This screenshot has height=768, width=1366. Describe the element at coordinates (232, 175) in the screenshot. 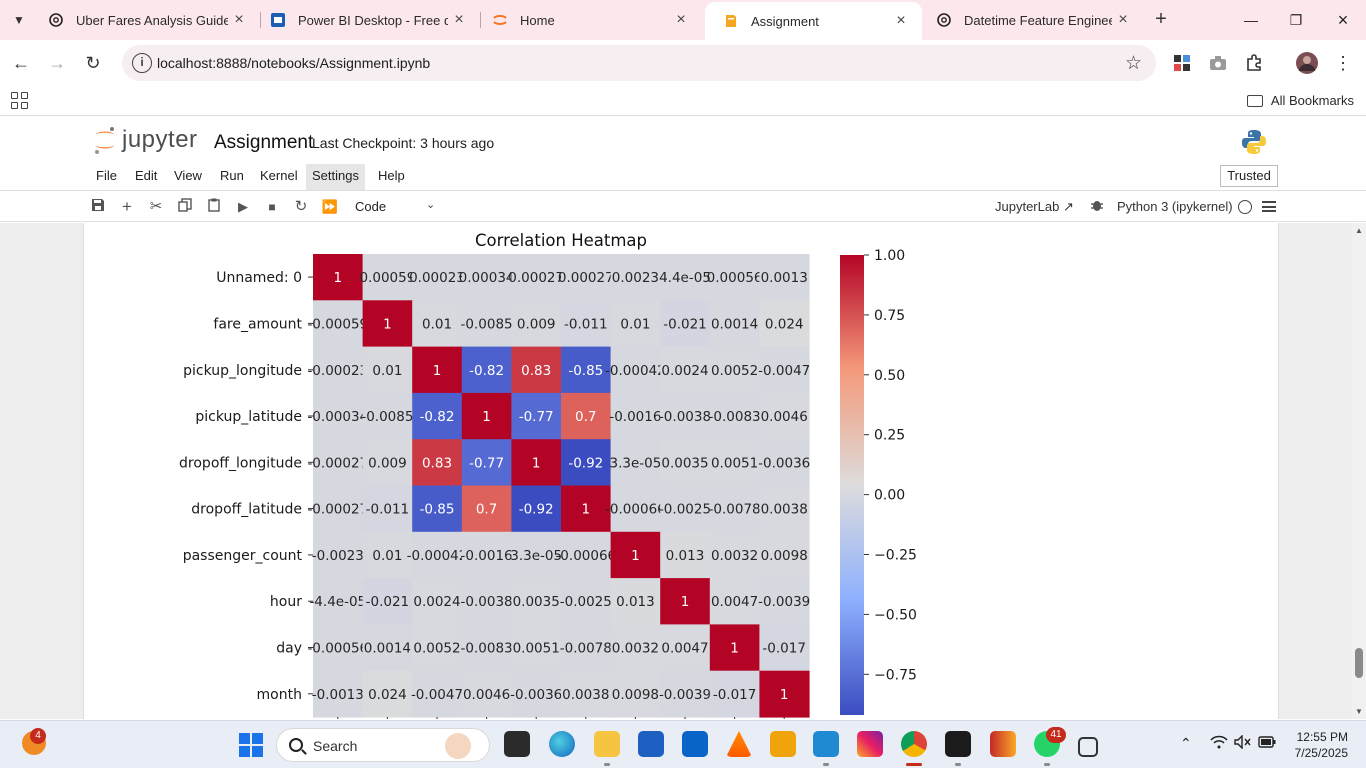

I see `menu-run: Run` at that location.